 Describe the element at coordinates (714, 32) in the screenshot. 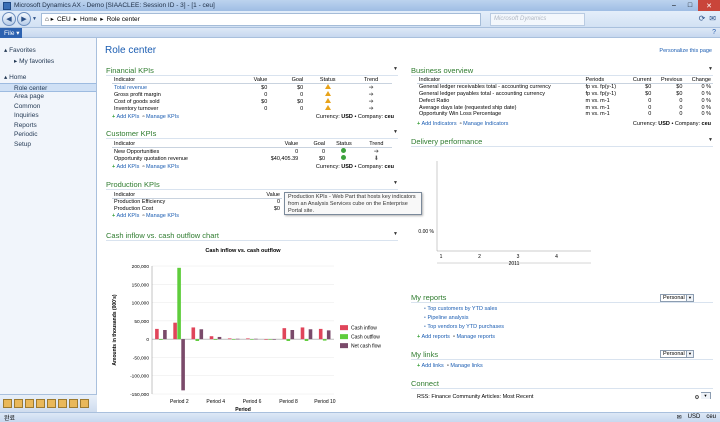

I see `help-icon: ?` at that location.